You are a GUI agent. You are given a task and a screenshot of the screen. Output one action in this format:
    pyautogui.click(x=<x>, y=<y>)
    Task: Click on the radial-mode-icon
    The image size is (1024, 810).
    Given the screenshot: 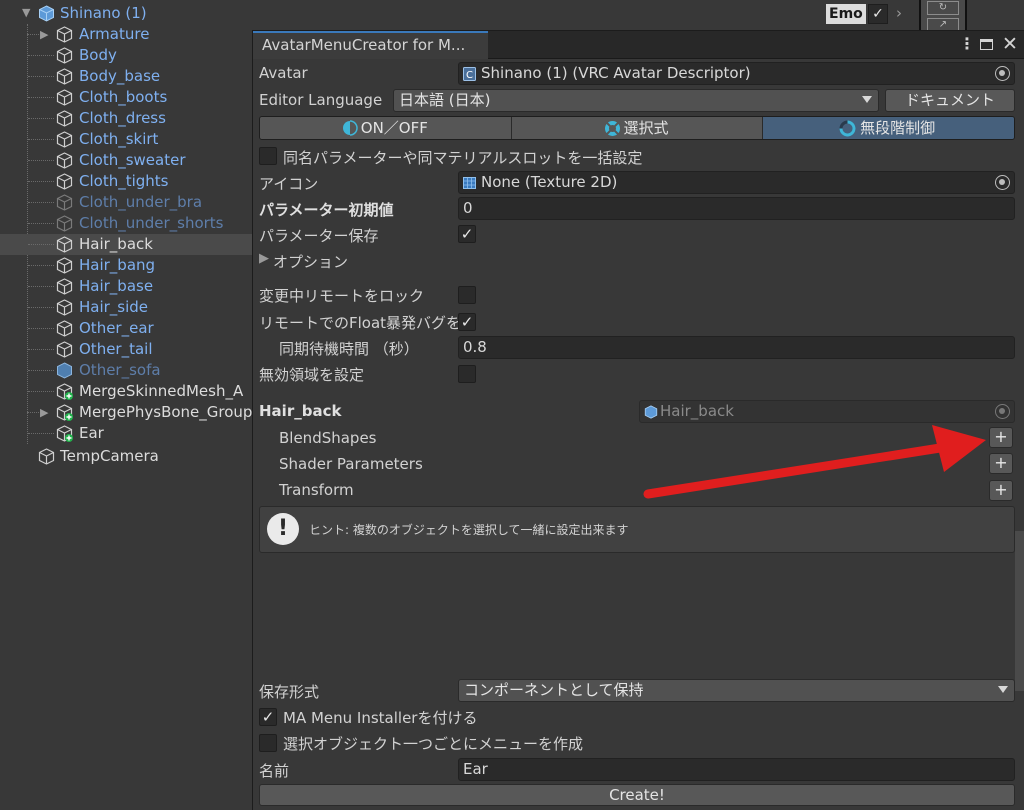 What is the action you would take?
    pyautogui.click(x=847, y=128)
    